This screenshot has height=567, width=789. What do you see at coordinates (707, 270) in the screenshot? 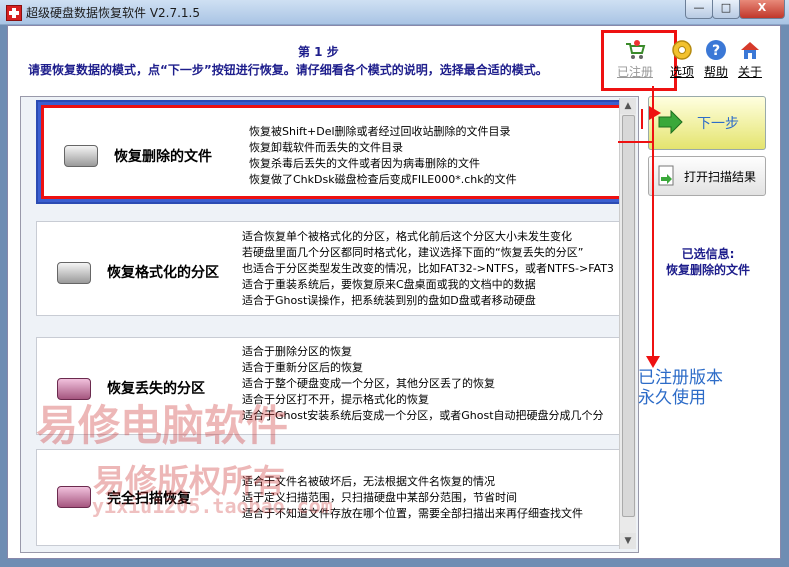
I see `selected-info-value: 恢复删除的文件` at bounding box center [707, 270].